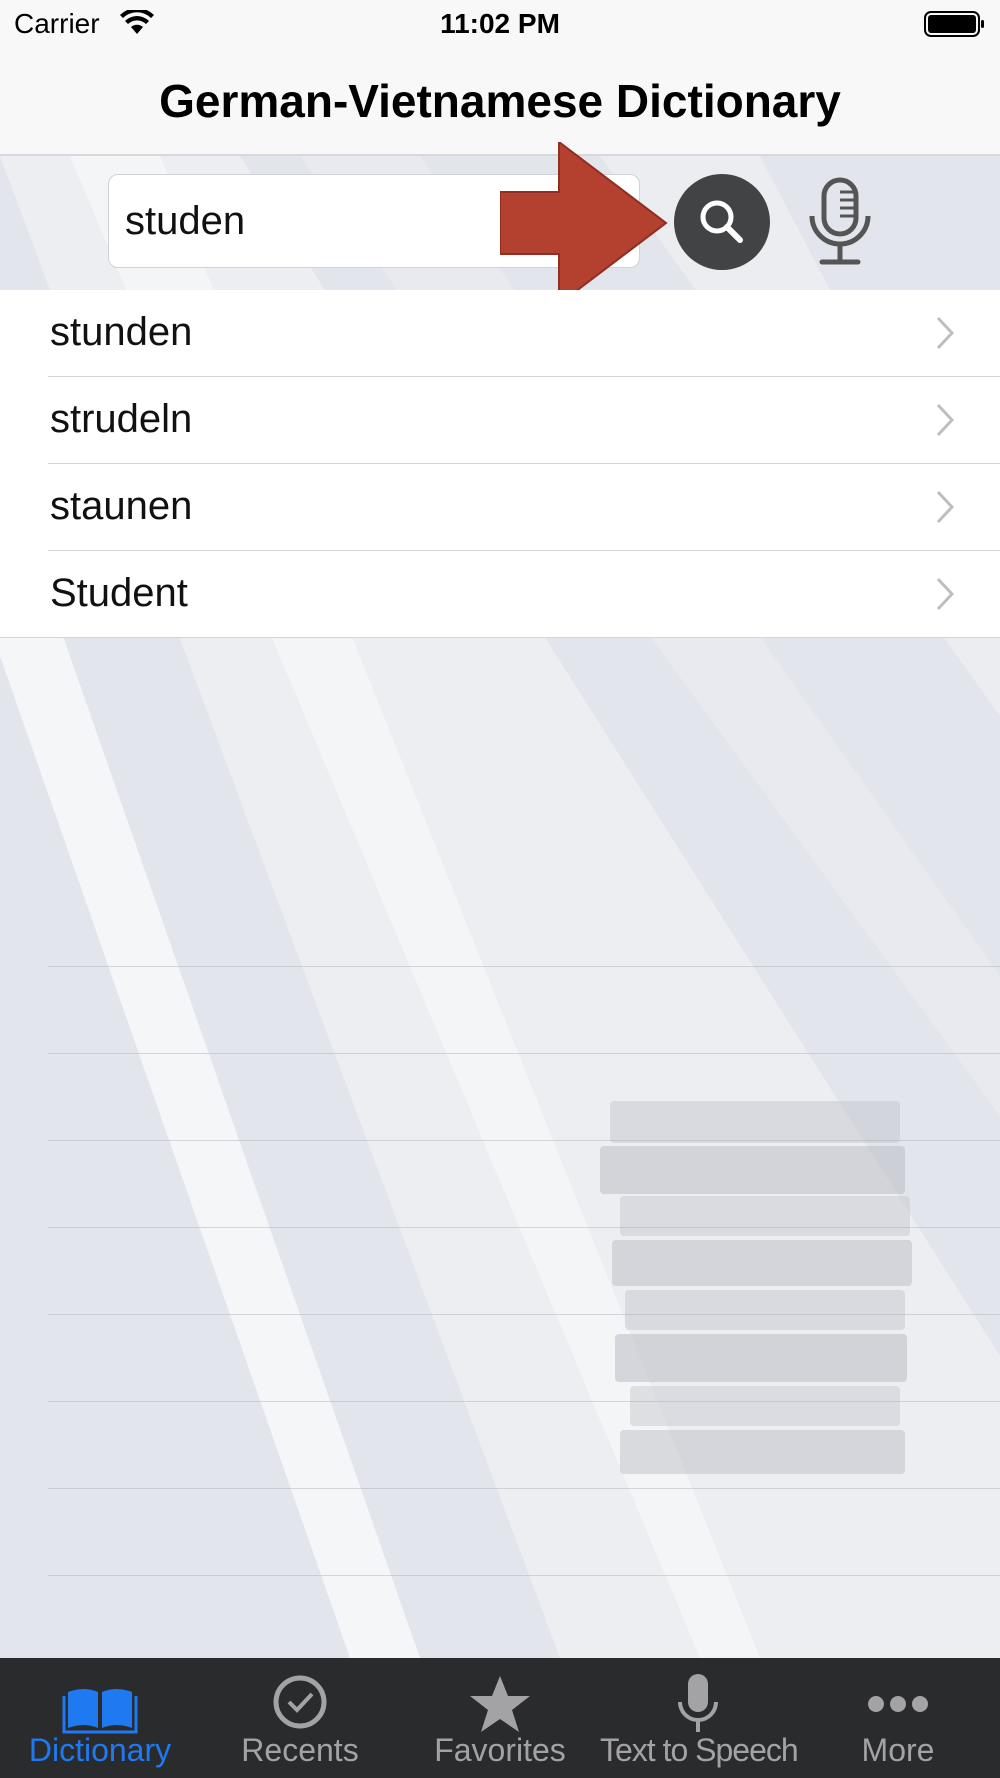 The height and width of the screenshot is (1778, 1000). I want to click on list-item-label: Student, so click(119, 593).